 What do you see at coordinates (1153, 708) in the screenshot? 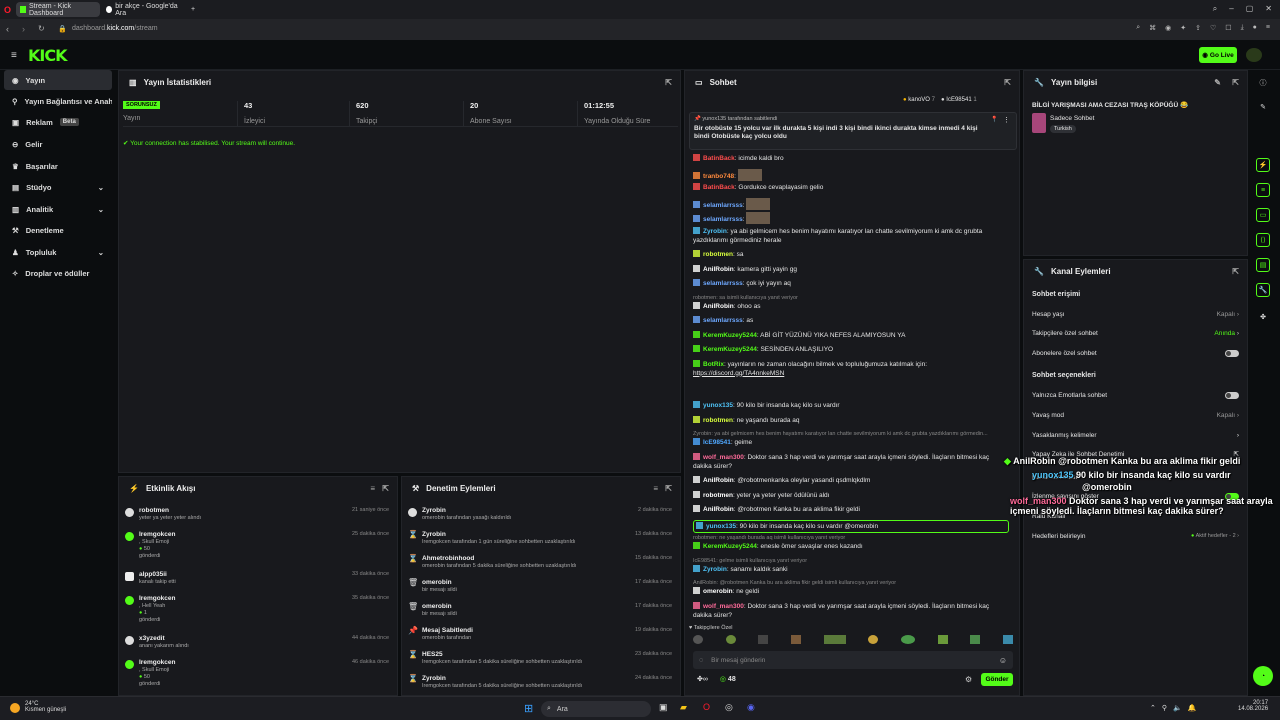
I see `chevron-up-icon: ⌃` at bounding box center [1153, 708].